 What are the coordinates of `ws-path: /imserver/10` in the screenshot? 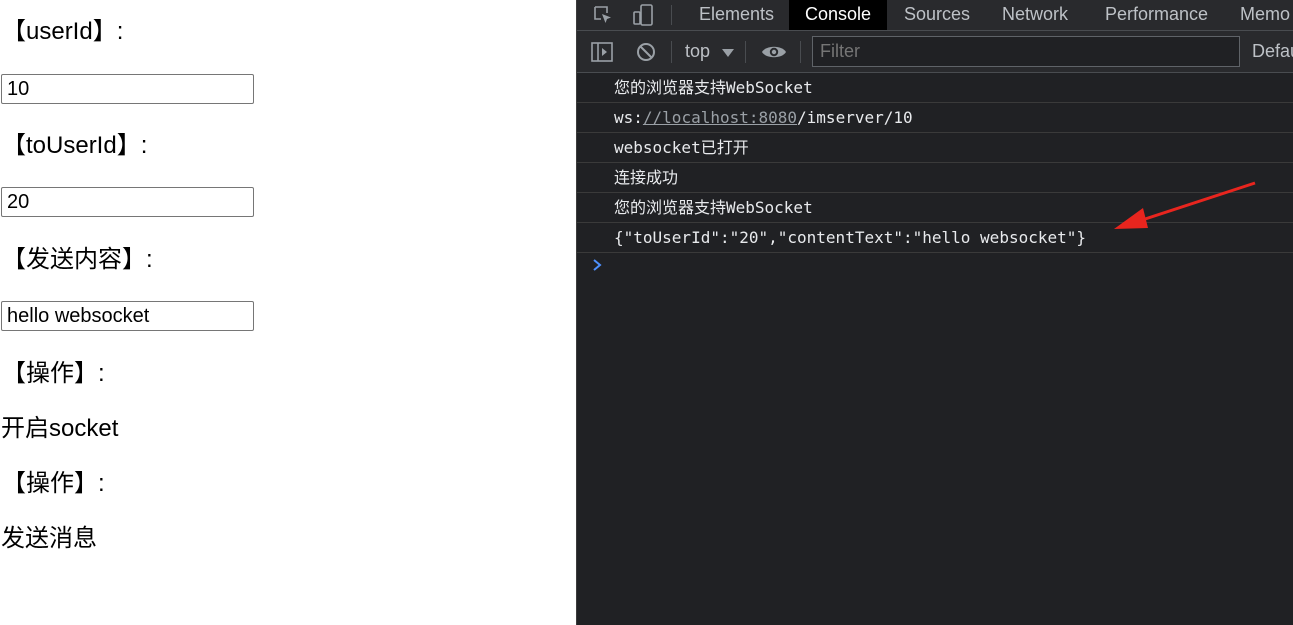 It's located at (855, 117).